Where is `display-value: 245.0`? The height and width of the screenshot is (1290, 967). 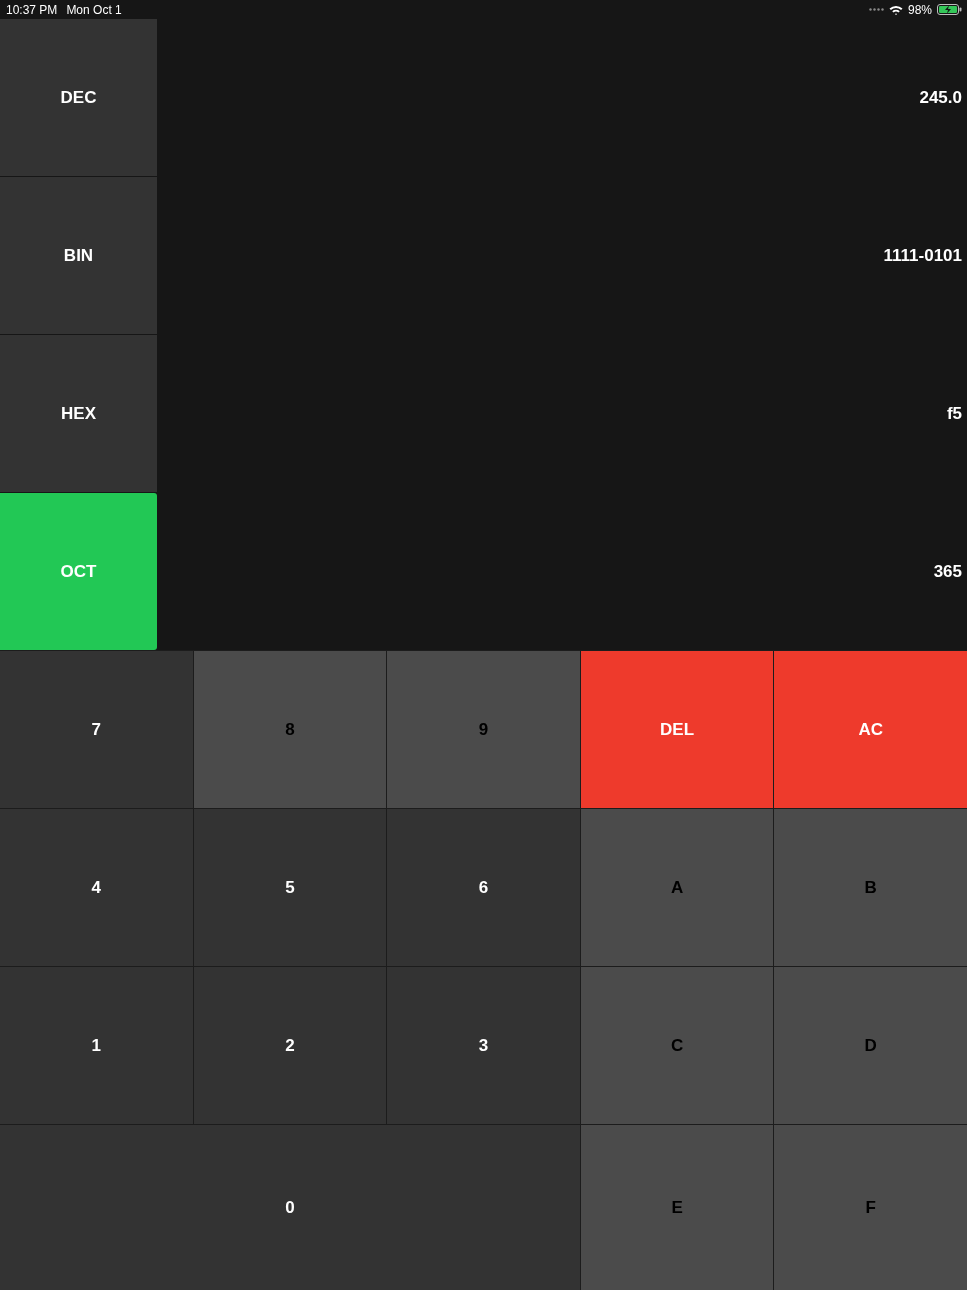 display-value: 245.0 is located at coordinates (941, 97).